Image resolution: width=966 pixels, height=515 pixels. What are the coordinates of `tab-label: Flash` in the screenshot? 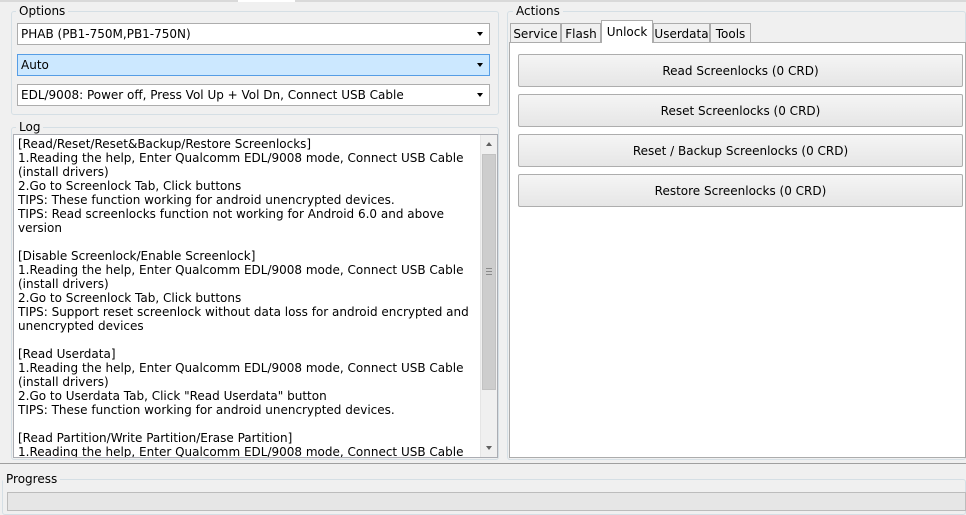 It's located at (581, 33).